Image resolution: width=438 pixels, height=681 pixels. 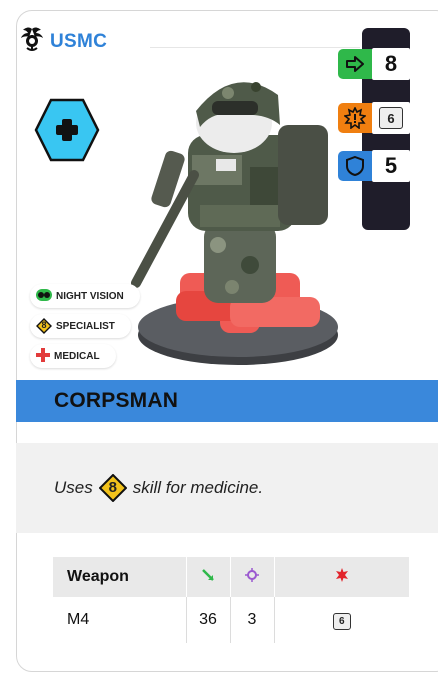 I want to click on keyword-tags: NIGHT VISION 8 SPECIALIST MEDICAL, so click(x=85, y=329).